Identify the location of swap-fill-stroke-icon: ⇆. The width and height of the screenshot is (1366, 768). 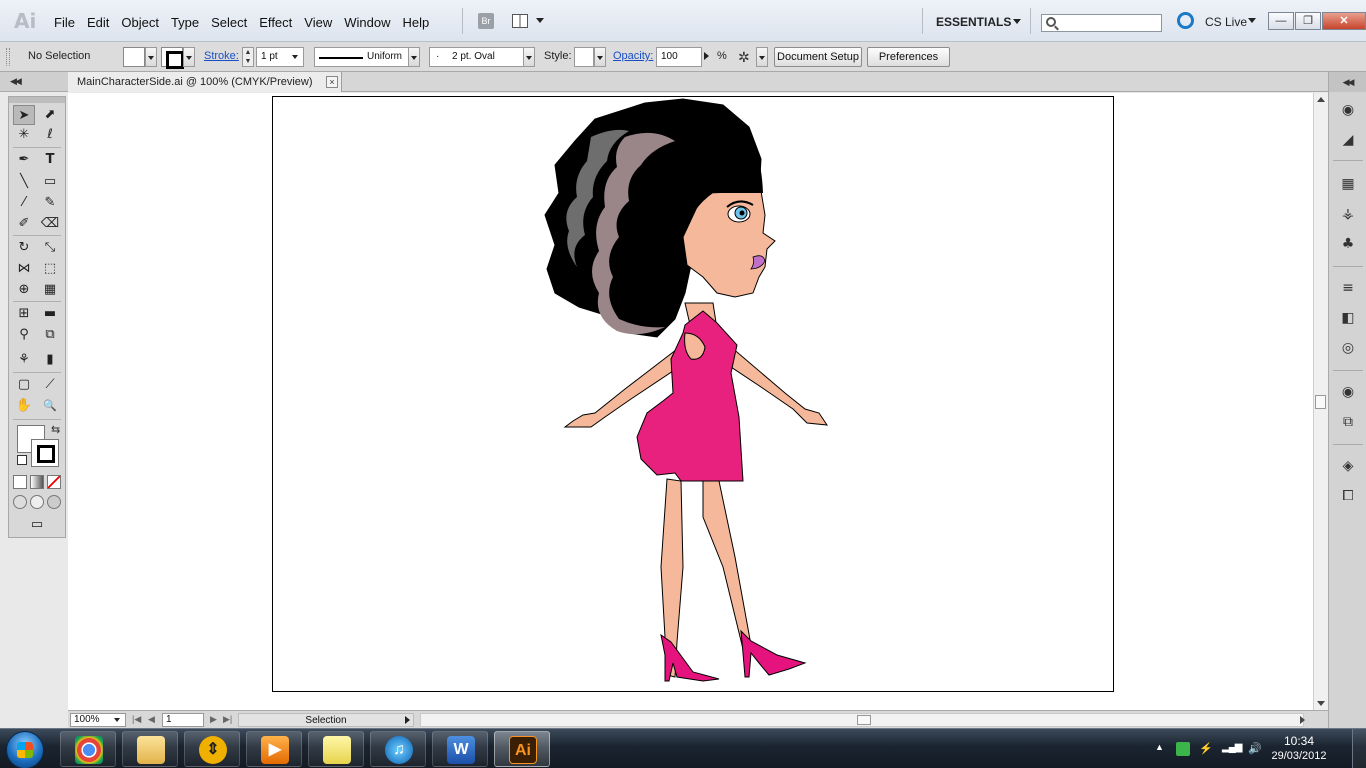
(55, 429).